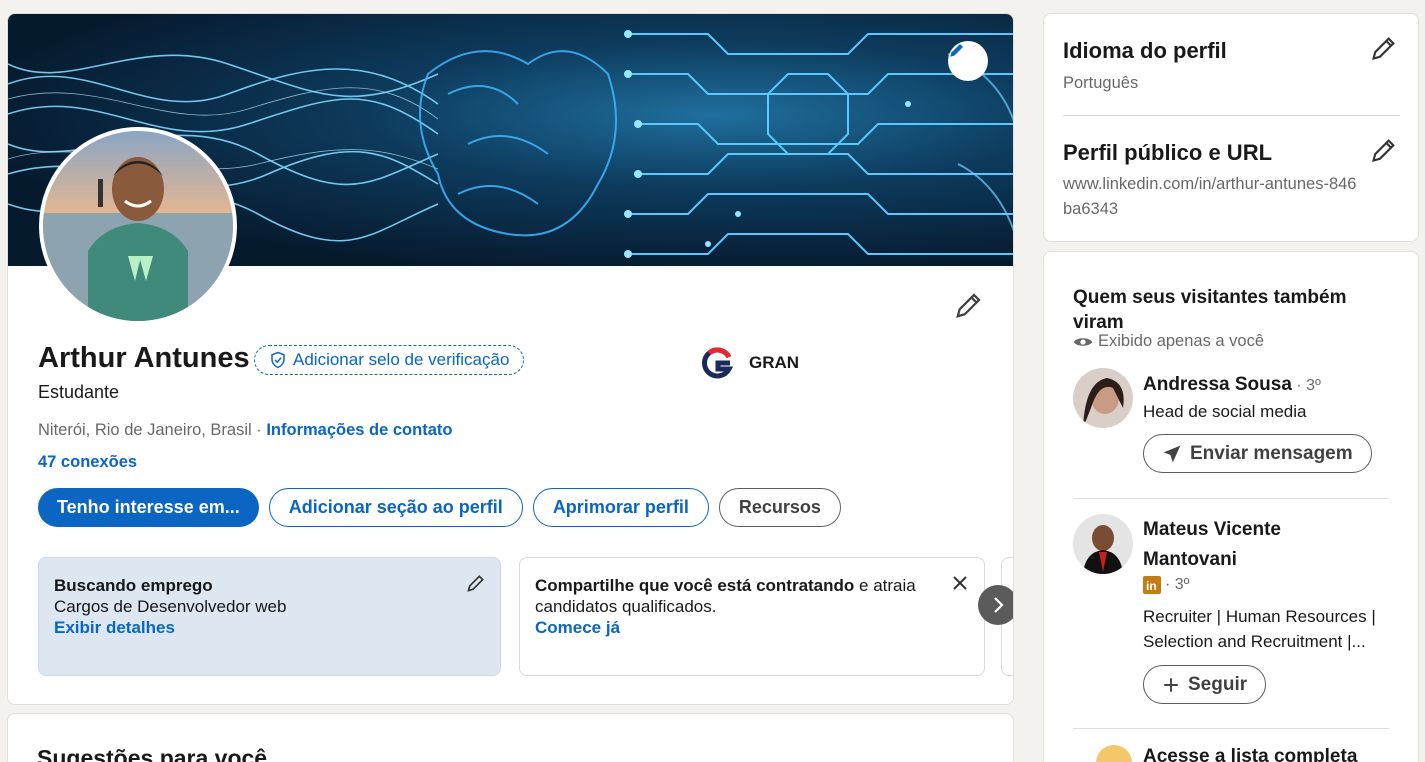  I want to click on edit-intro-button, so click(969, 305).